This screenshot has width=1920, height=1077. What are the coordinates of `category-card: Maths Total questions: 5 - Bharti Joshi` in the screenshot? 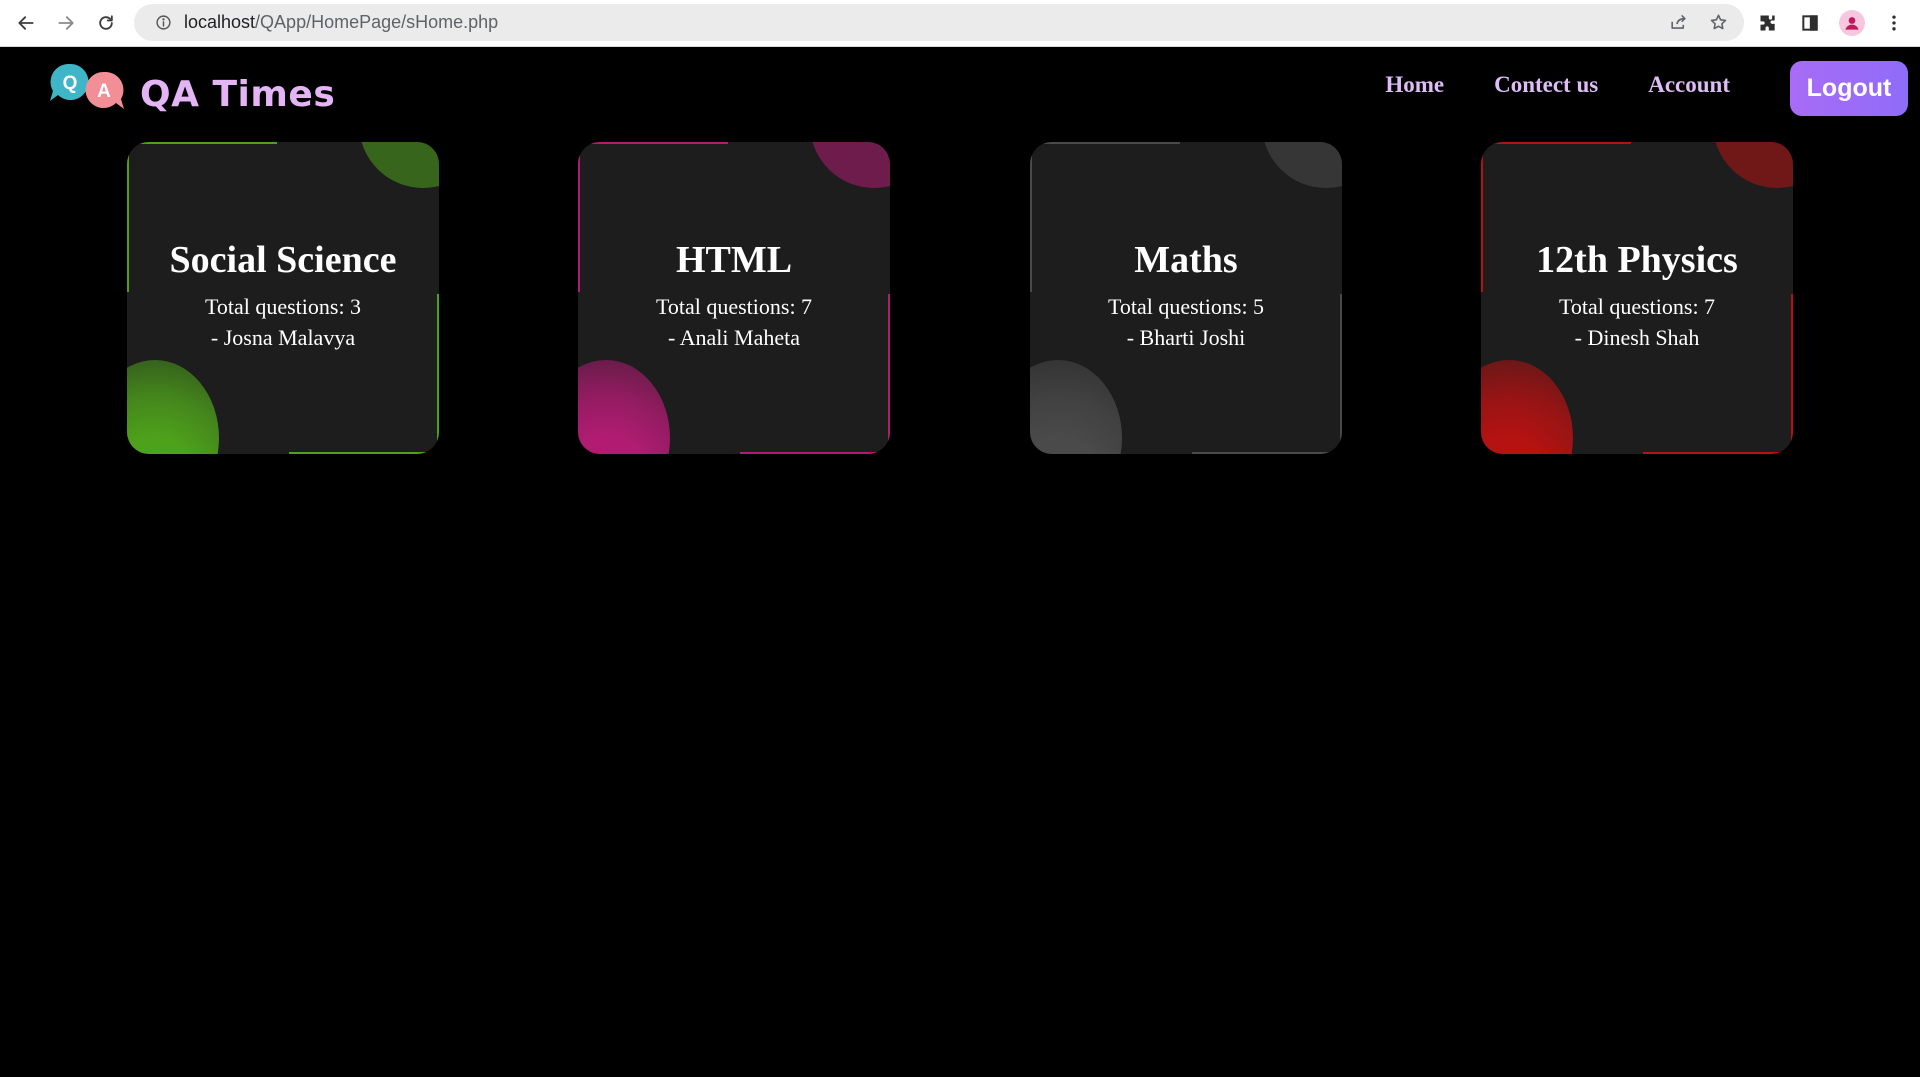 It's located at (1186, 298).